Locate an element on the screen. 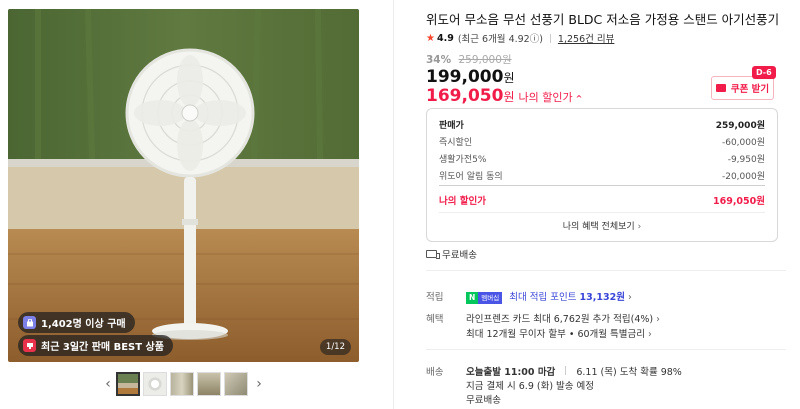 This screenshot has width=800, height=409. points-text: 최대 적립 포인트 13,132원 is located at coordinates (567, 297).